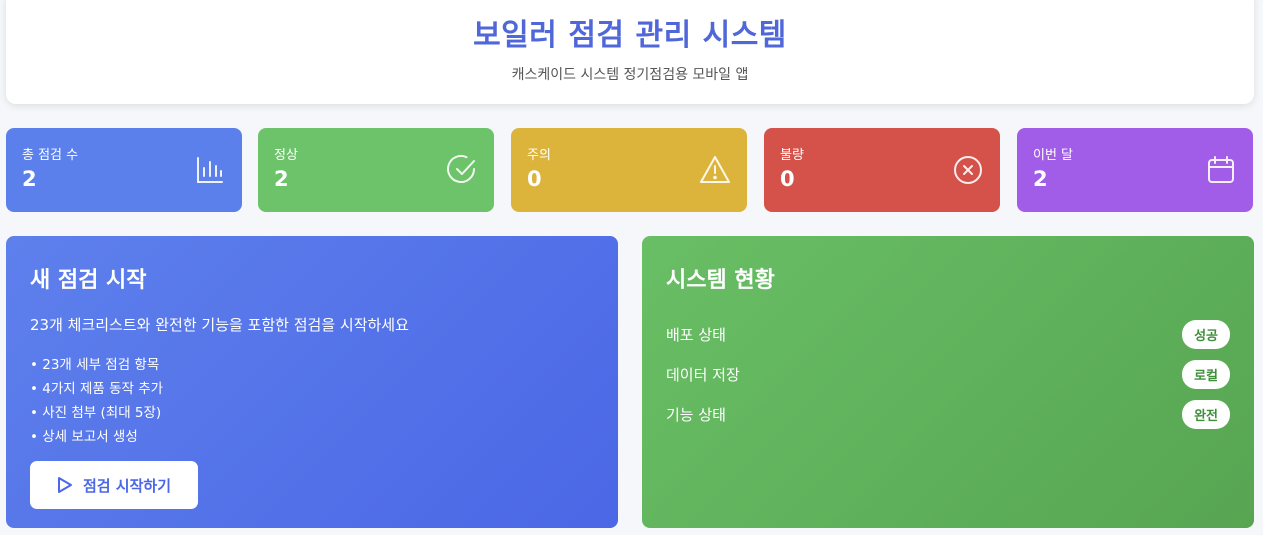 This screenshot has height=535, width=1263. Describe the element at coordinates (96, 413) in the screenshot. I see `list-item: • 사진 첨부 (최대 5장)` at that location.